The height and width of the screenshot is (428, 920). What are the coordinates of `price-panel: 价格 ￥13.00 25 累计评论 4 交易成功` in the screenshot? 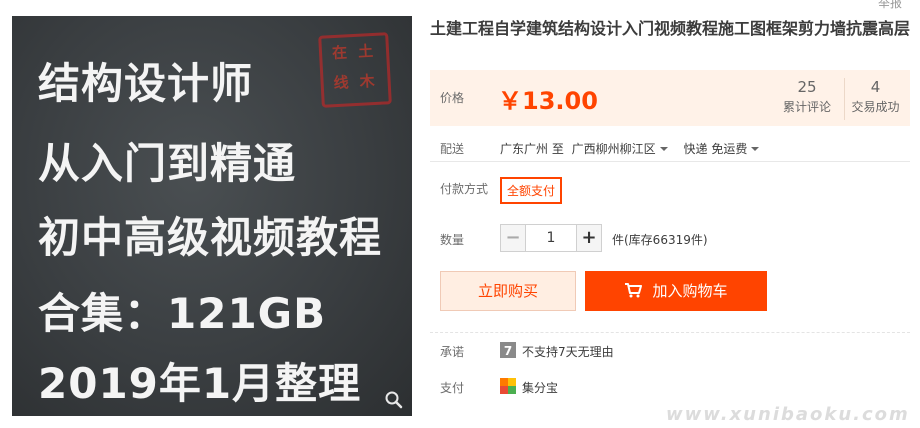 It's located at (670, 98).